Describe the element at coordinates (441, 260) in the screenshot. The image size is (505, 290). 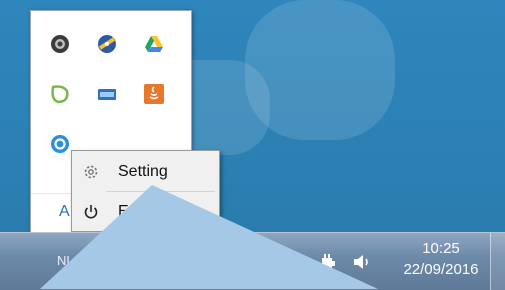
I see `system-clock: 10:25 22/09/2016` at that location.